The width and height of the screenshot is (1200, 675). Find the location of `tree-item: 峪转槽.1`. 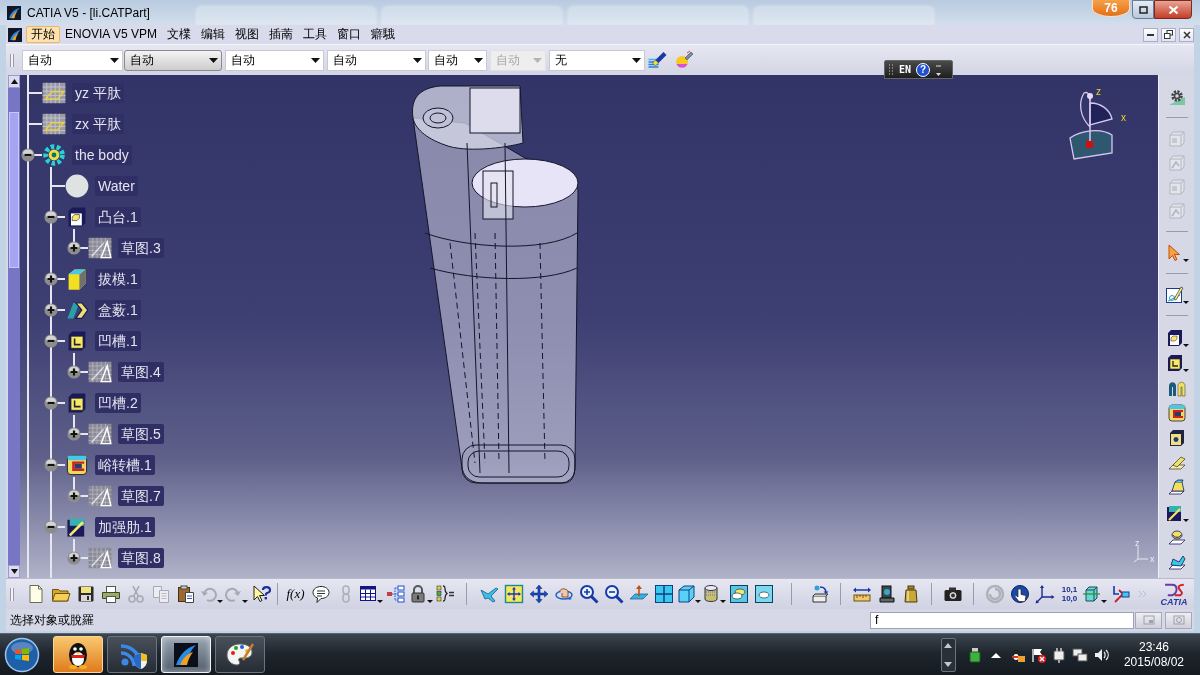

tree-item: 峪转槽.1 is located at coordinates (125, 464).